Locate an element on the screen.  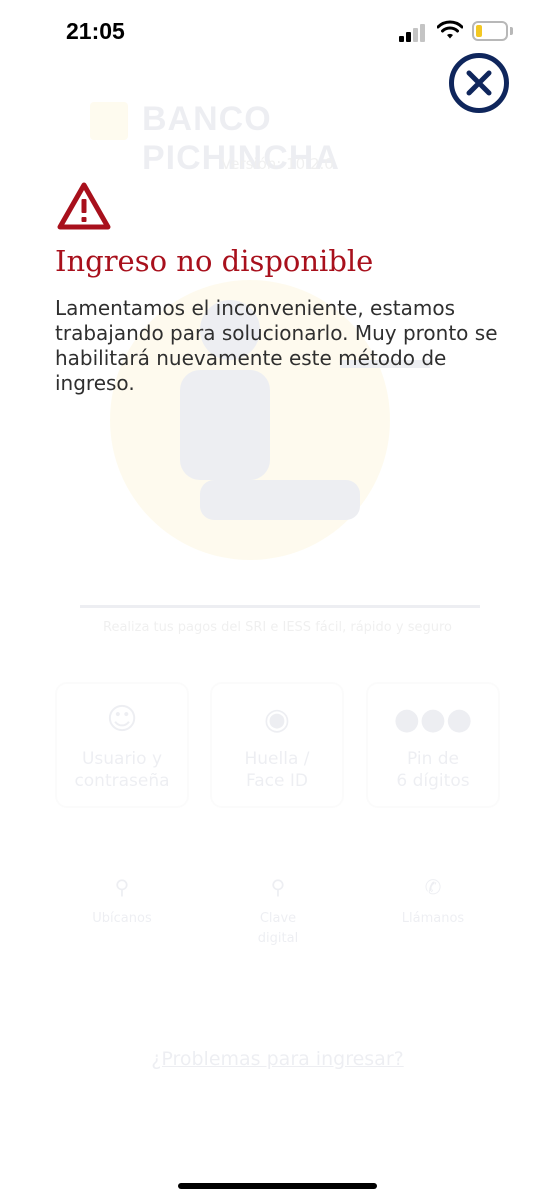
quick-link-label: Clave is located at coordinates (278, 918).